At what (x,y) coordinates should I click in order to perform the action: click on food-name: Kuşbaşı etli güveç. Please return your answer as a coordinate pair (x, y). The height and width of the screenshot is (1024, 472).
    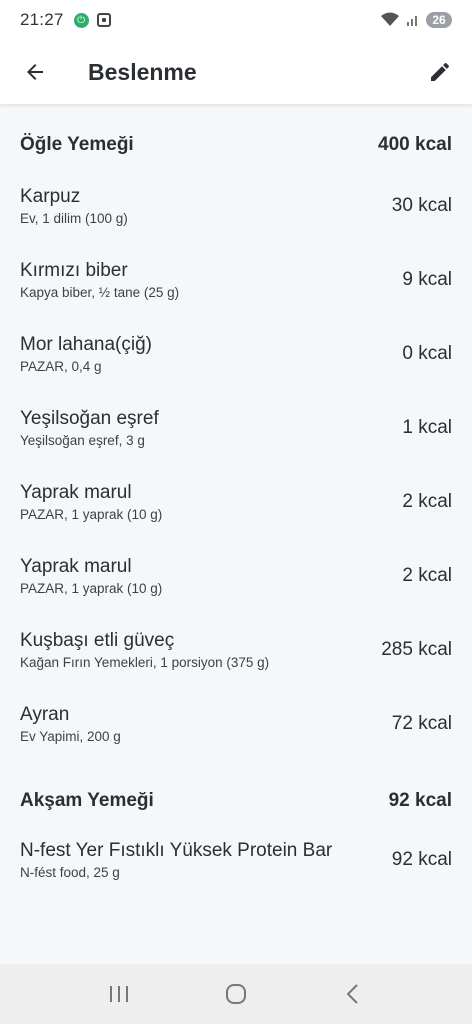
    Looking at the image, I should click on (97, 640).